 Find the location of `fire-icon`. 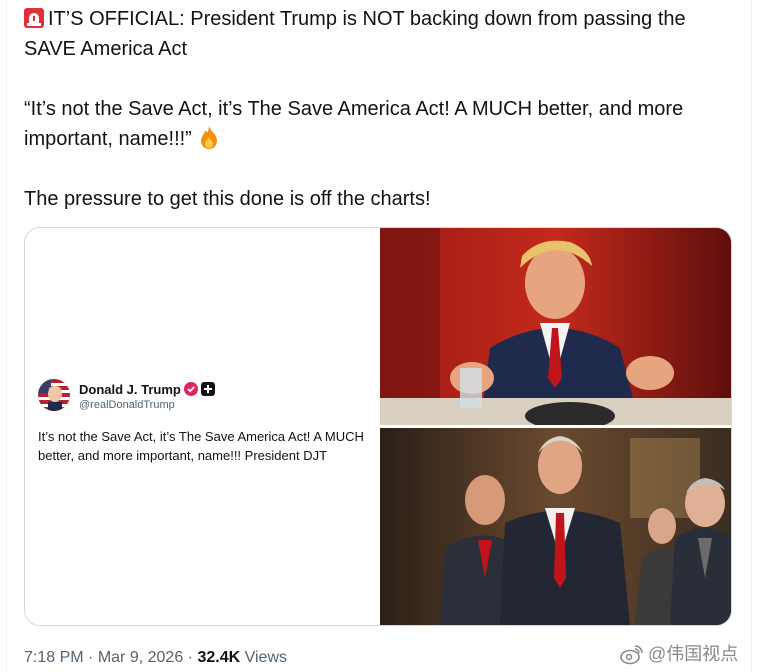

fire-icon is located at coordinates (208, 137).